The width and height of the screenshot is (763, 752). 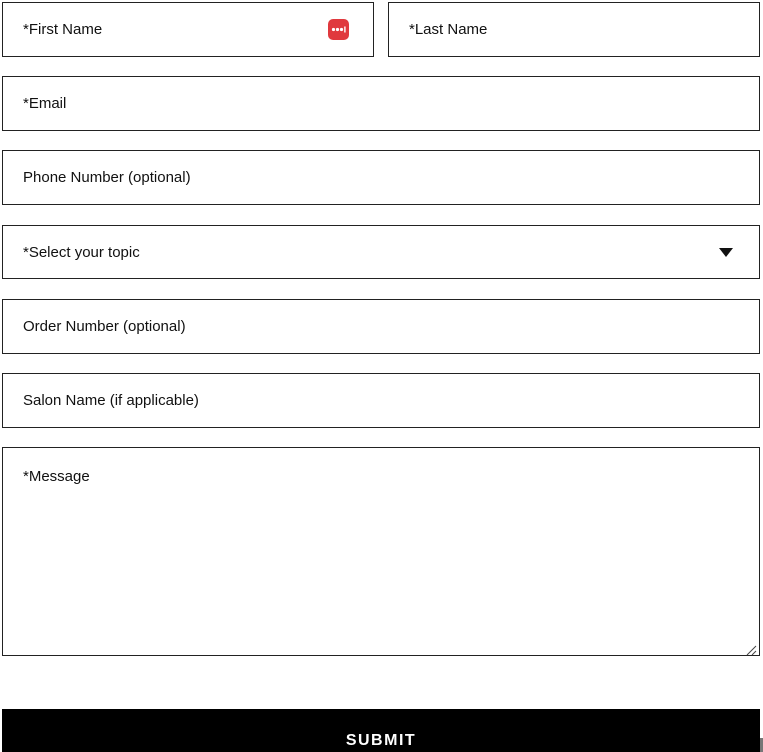 I want to click on first-name-input, so click(x=188, y=29).